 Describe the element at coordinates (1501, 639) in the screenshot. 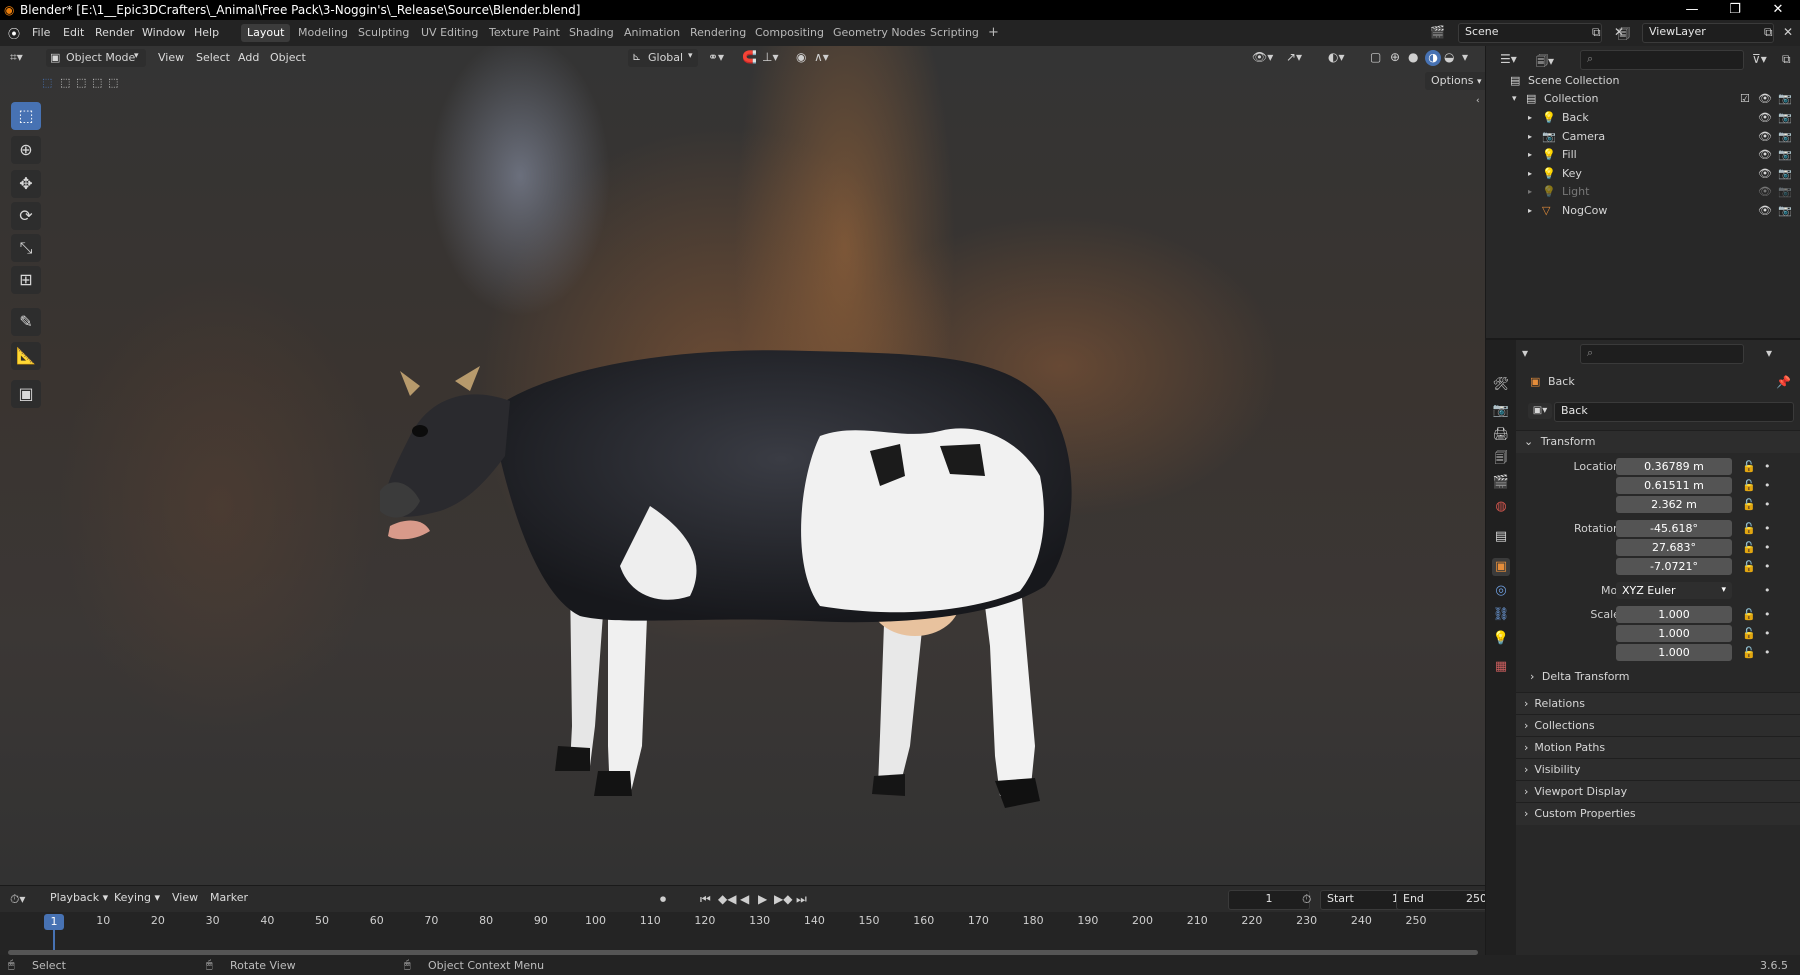

I see `object-data-tab-icon: 💡` at that location.